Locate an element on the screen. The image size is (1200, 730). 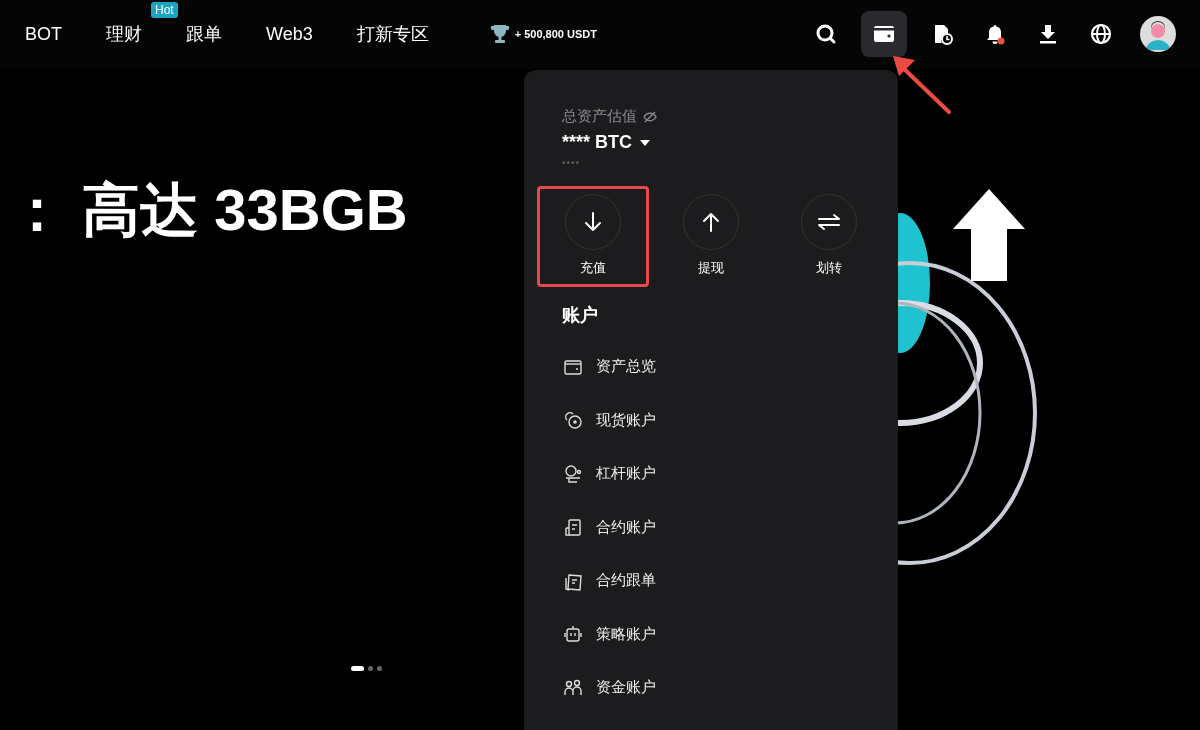
account-menu-item: 现货账户 is located at coordinates (633, 420).